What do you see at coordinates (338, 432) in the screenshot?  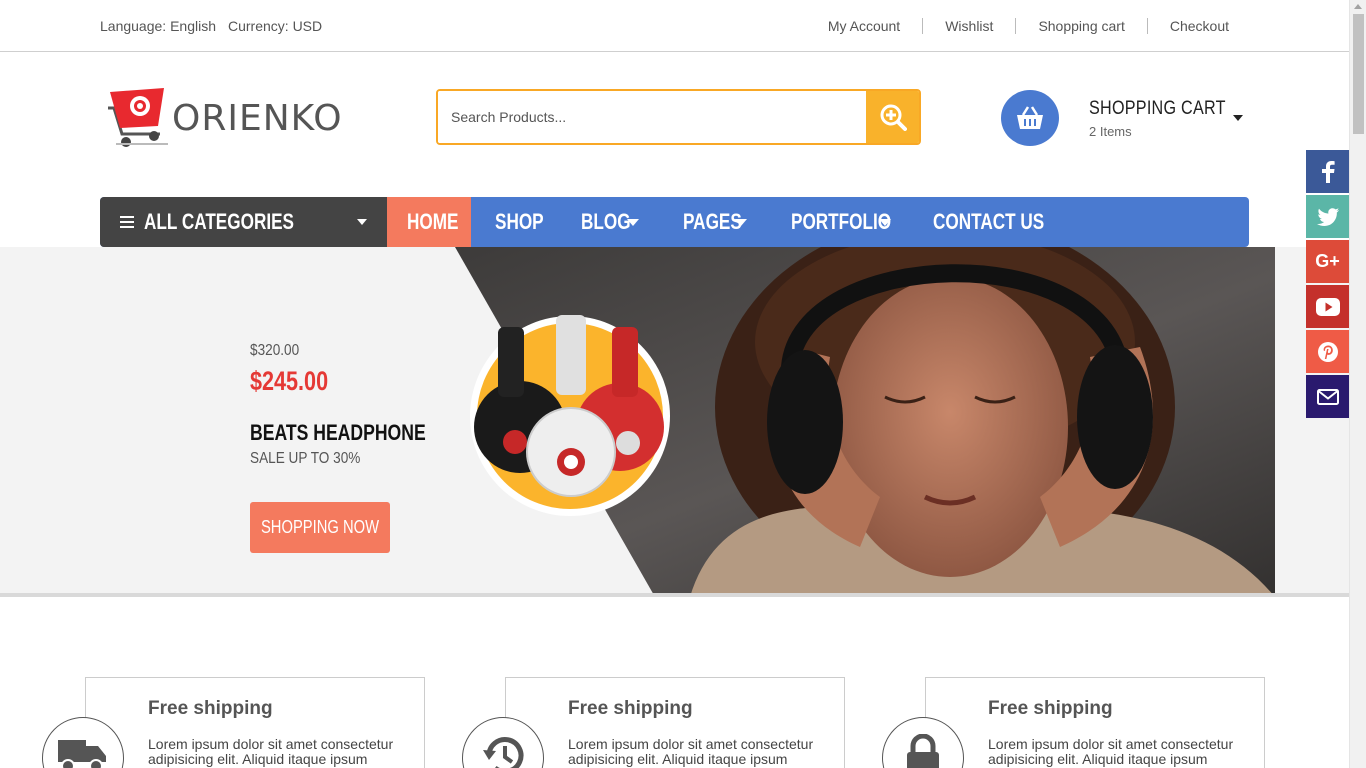 I see `product-name: BEATS HEADPHONE` at bounding box center [338, 432].